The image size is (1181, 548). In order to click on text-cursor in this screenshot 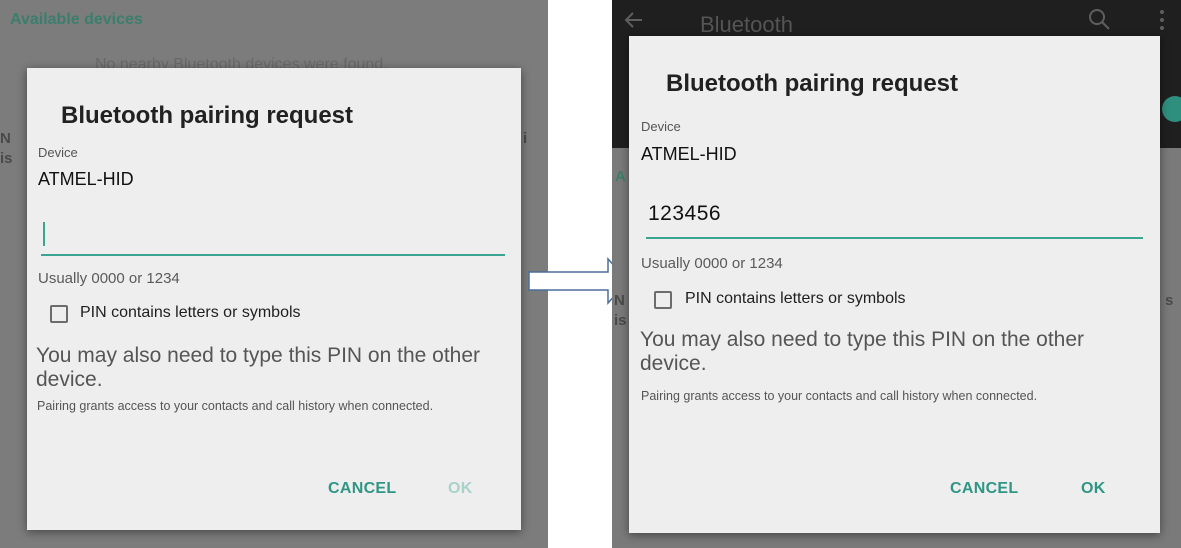, I will do `click(44, 234)`.